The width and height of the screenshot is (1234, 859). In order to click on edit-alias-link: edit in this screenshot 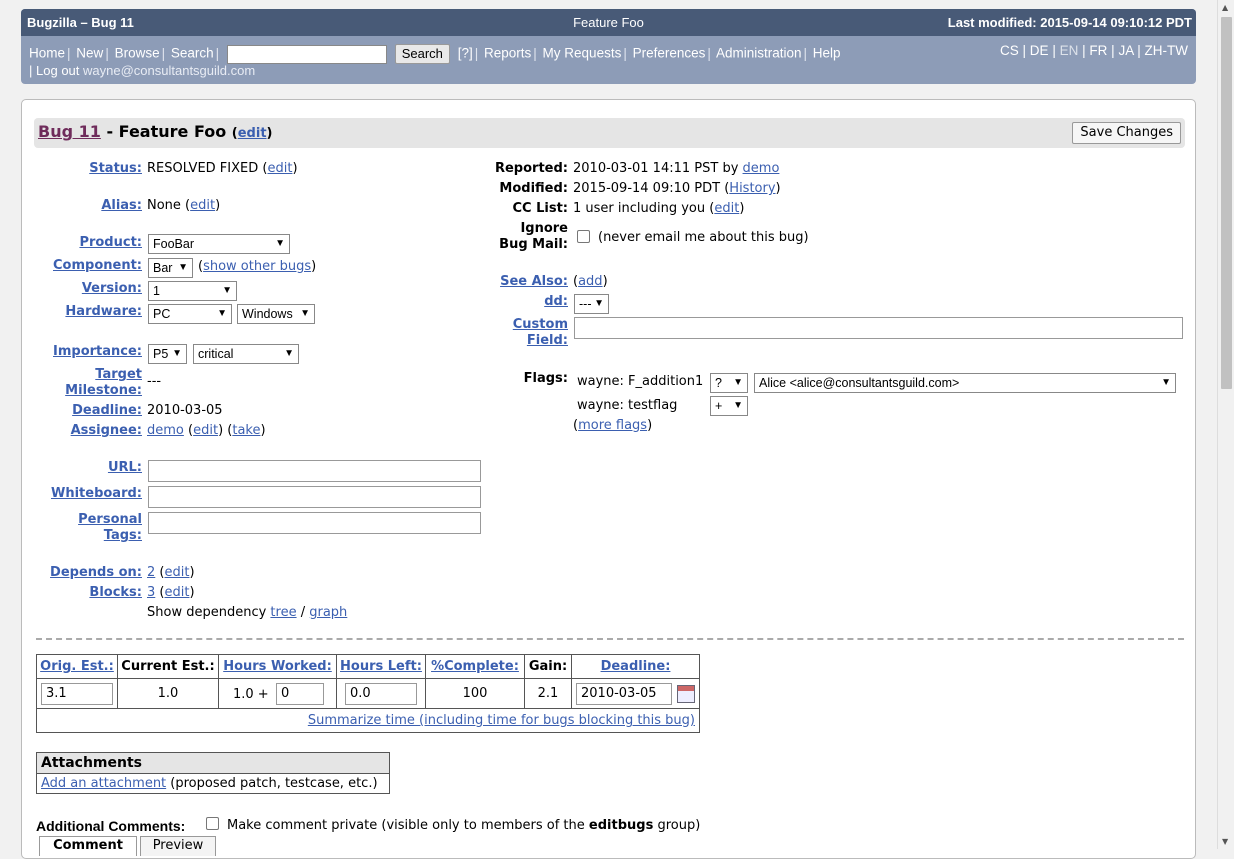, I will do `click(202, 205)`.